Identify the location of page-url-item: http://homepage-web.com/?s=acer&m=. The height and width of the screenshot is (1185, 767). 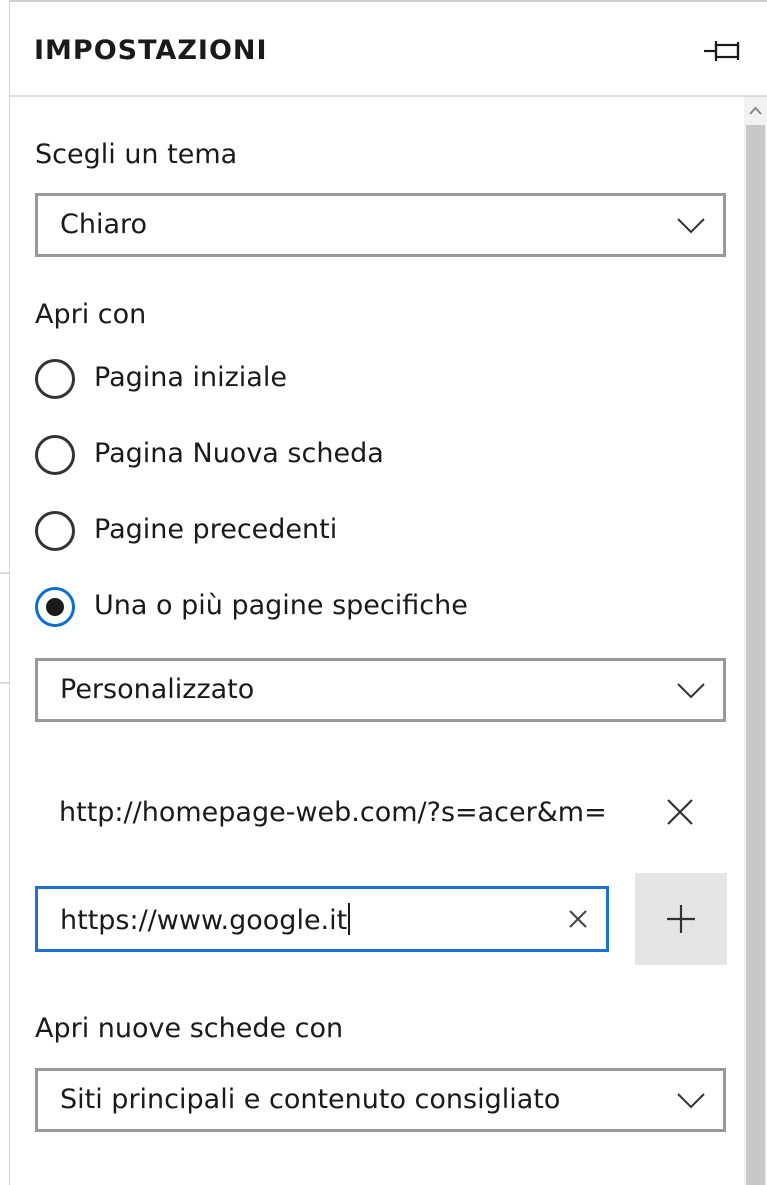
(382, 813).